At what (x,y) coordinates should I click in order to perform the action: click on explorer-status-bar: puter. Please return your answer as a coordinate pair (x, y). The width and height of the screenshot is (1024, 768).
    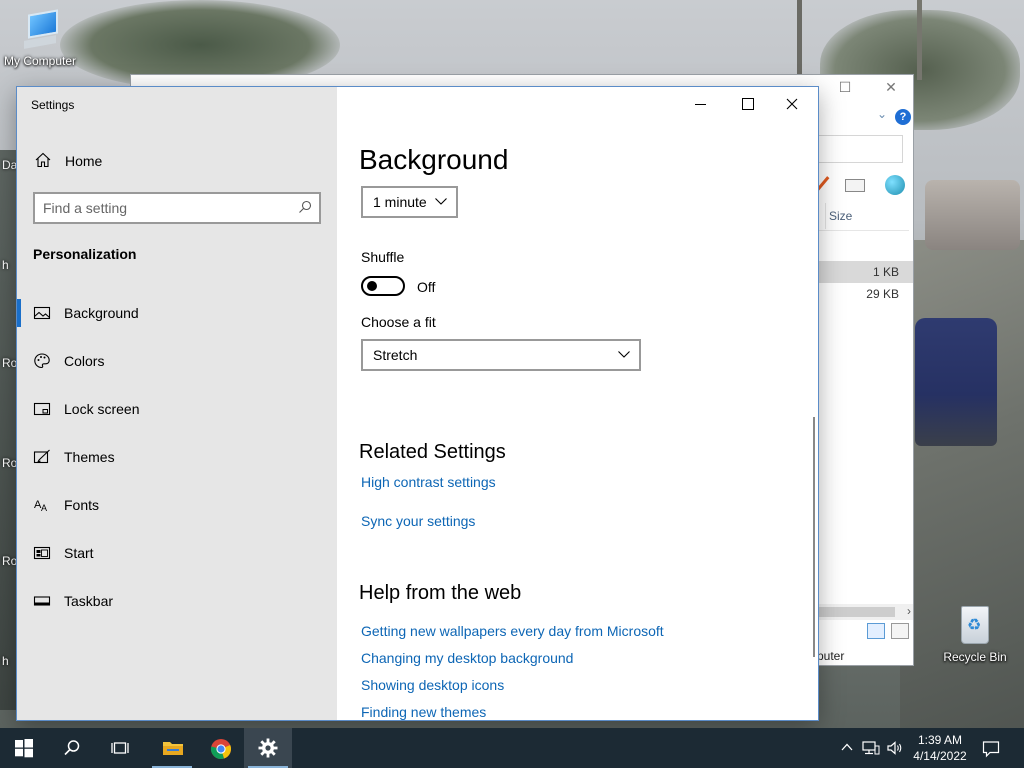
    Looking at the image, I should click on (865, 656).